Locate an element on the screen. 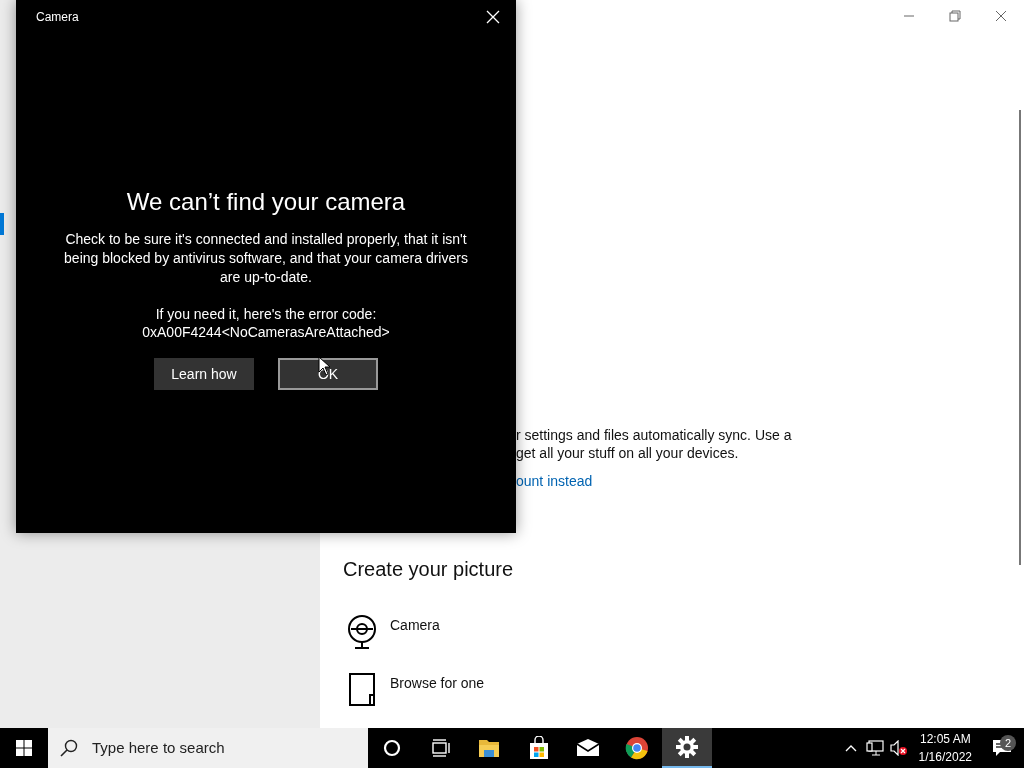  window-title: Camera is located at coordinates (57, 17).